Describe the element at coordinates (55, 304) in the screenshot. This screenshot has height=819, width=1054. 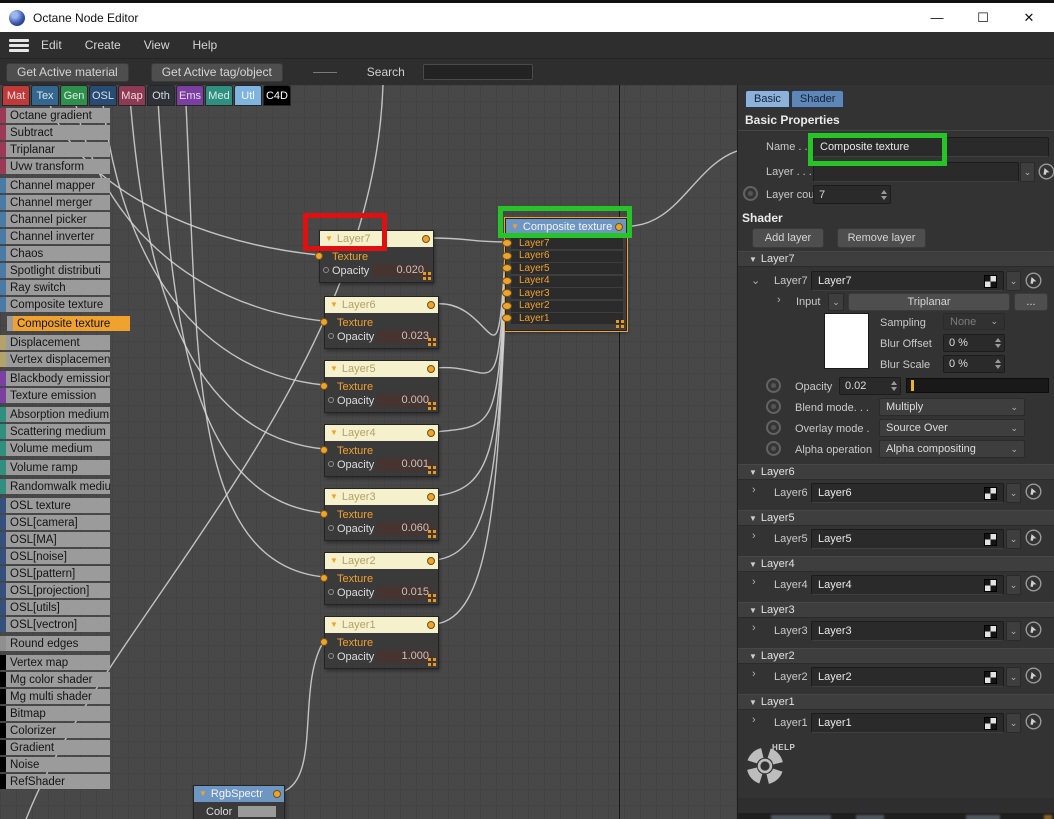
I see `sidebar-item-composite-texture: Composite texture` at that location.